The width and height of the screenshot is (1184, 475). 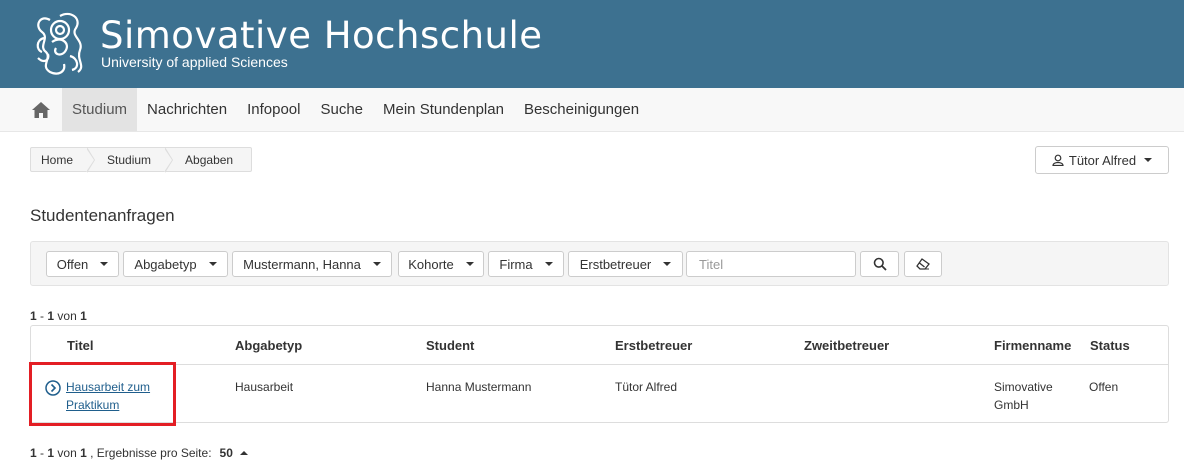 What do you see at coordinates (80, 345) in the screenshot?
I see `column-header-titel: Titel` at bounding box center [80, 345].